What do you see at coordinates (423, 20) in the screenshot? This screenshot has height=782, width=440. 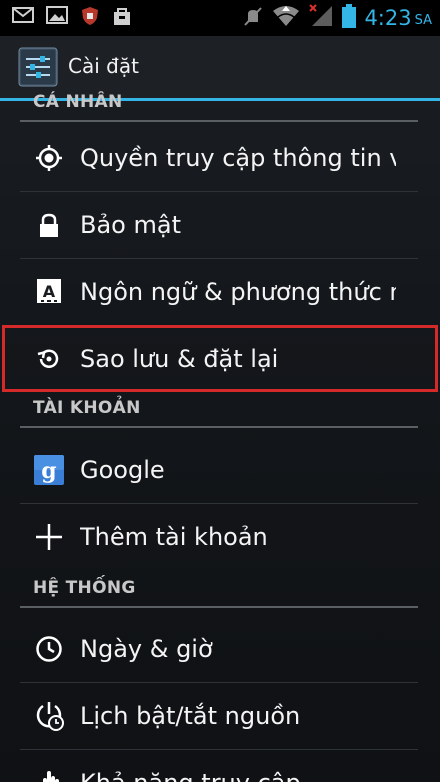 I see `clock-ampm: SA` at bounding box center [423, 20].